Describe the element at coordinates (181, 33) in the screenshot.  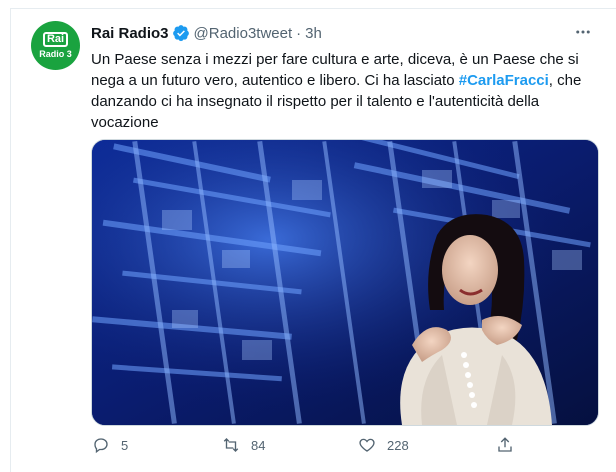
I see `verified-badge-icon` at that location.